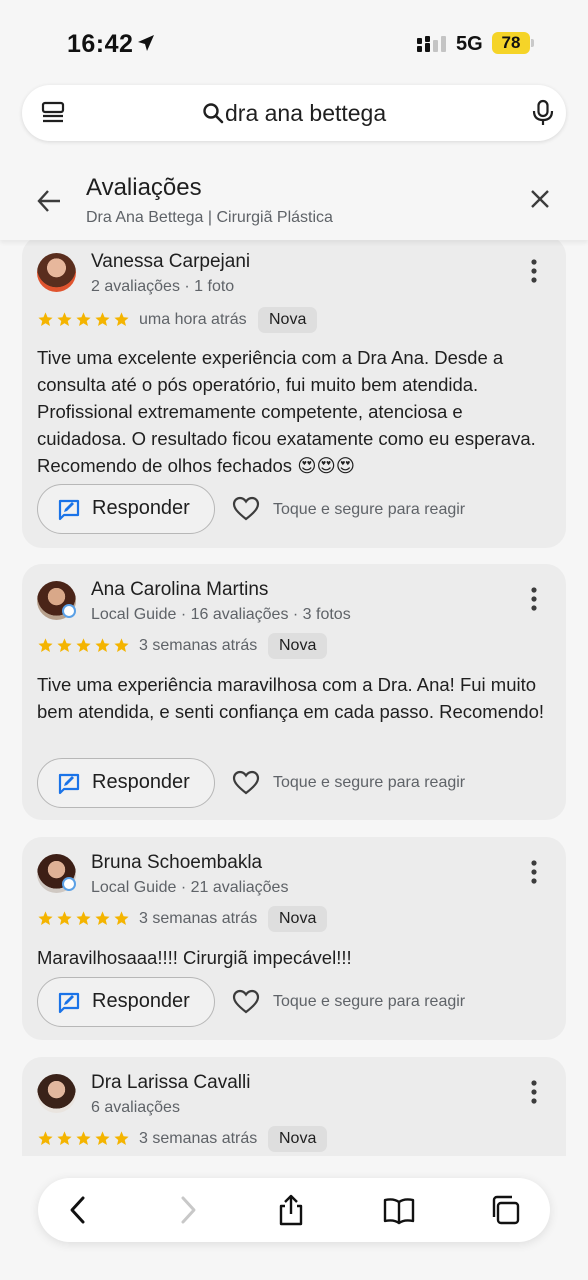 Image resolution: width=588 pixels, height=1280 pixels. What do you see at coordinates (53, 113) in the screenshot?
I see `menu-icon` at bounding box center [53, 113].